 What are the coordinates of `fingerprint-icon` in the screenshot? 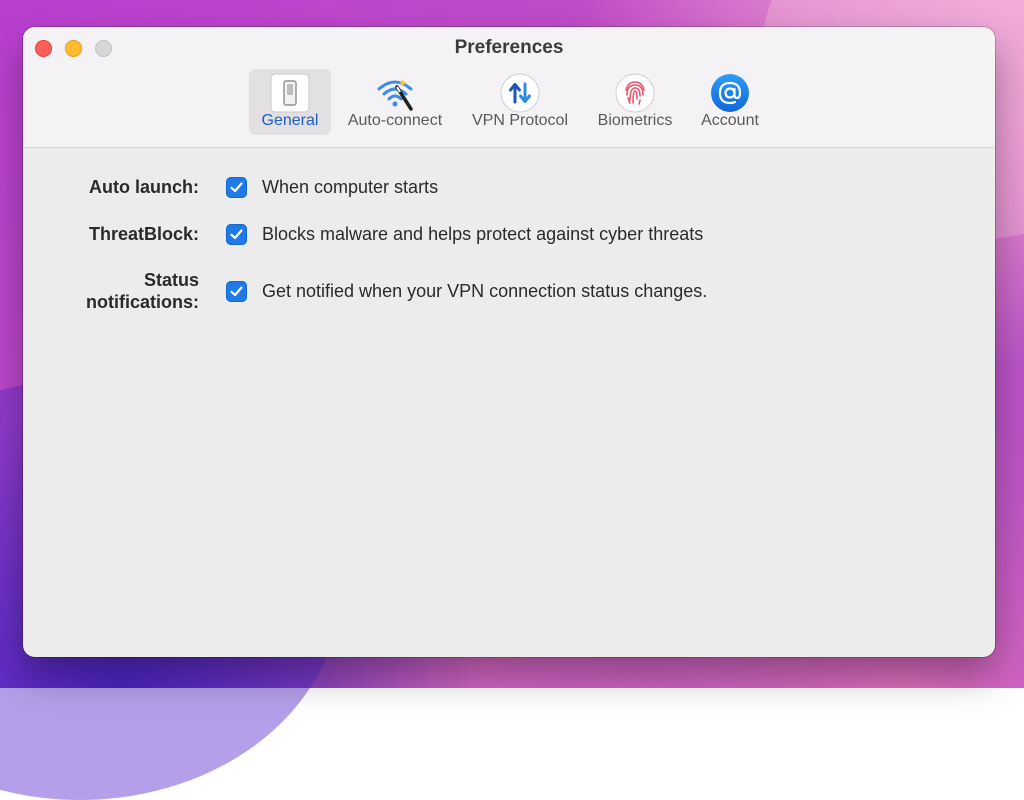 It's located at (635, 93).